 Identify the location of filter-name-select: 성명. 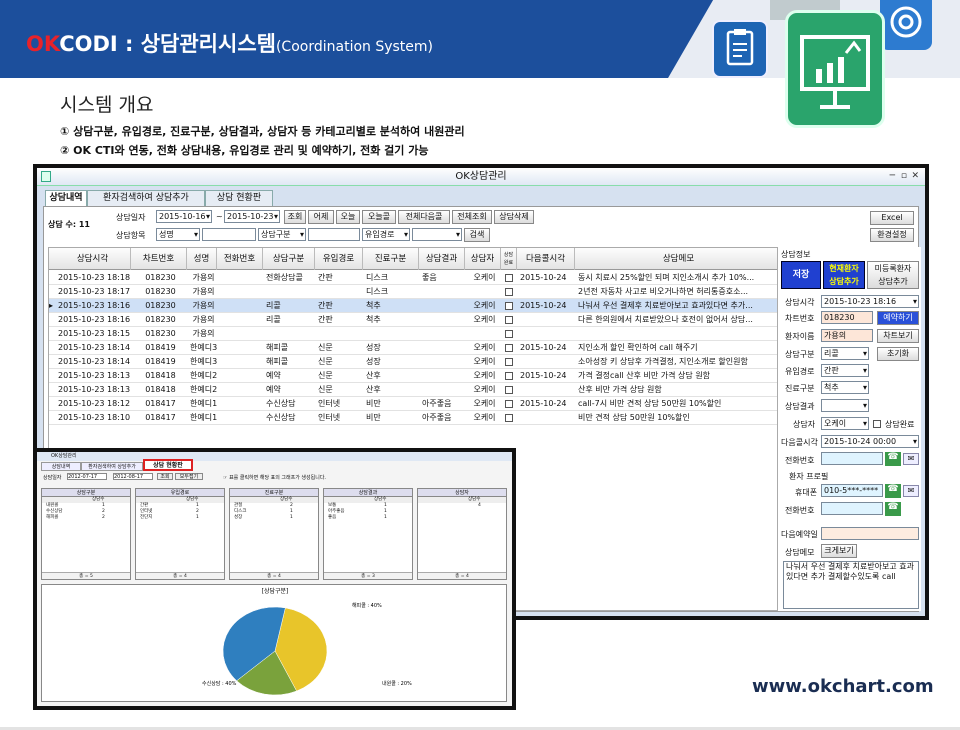
(178, 234).